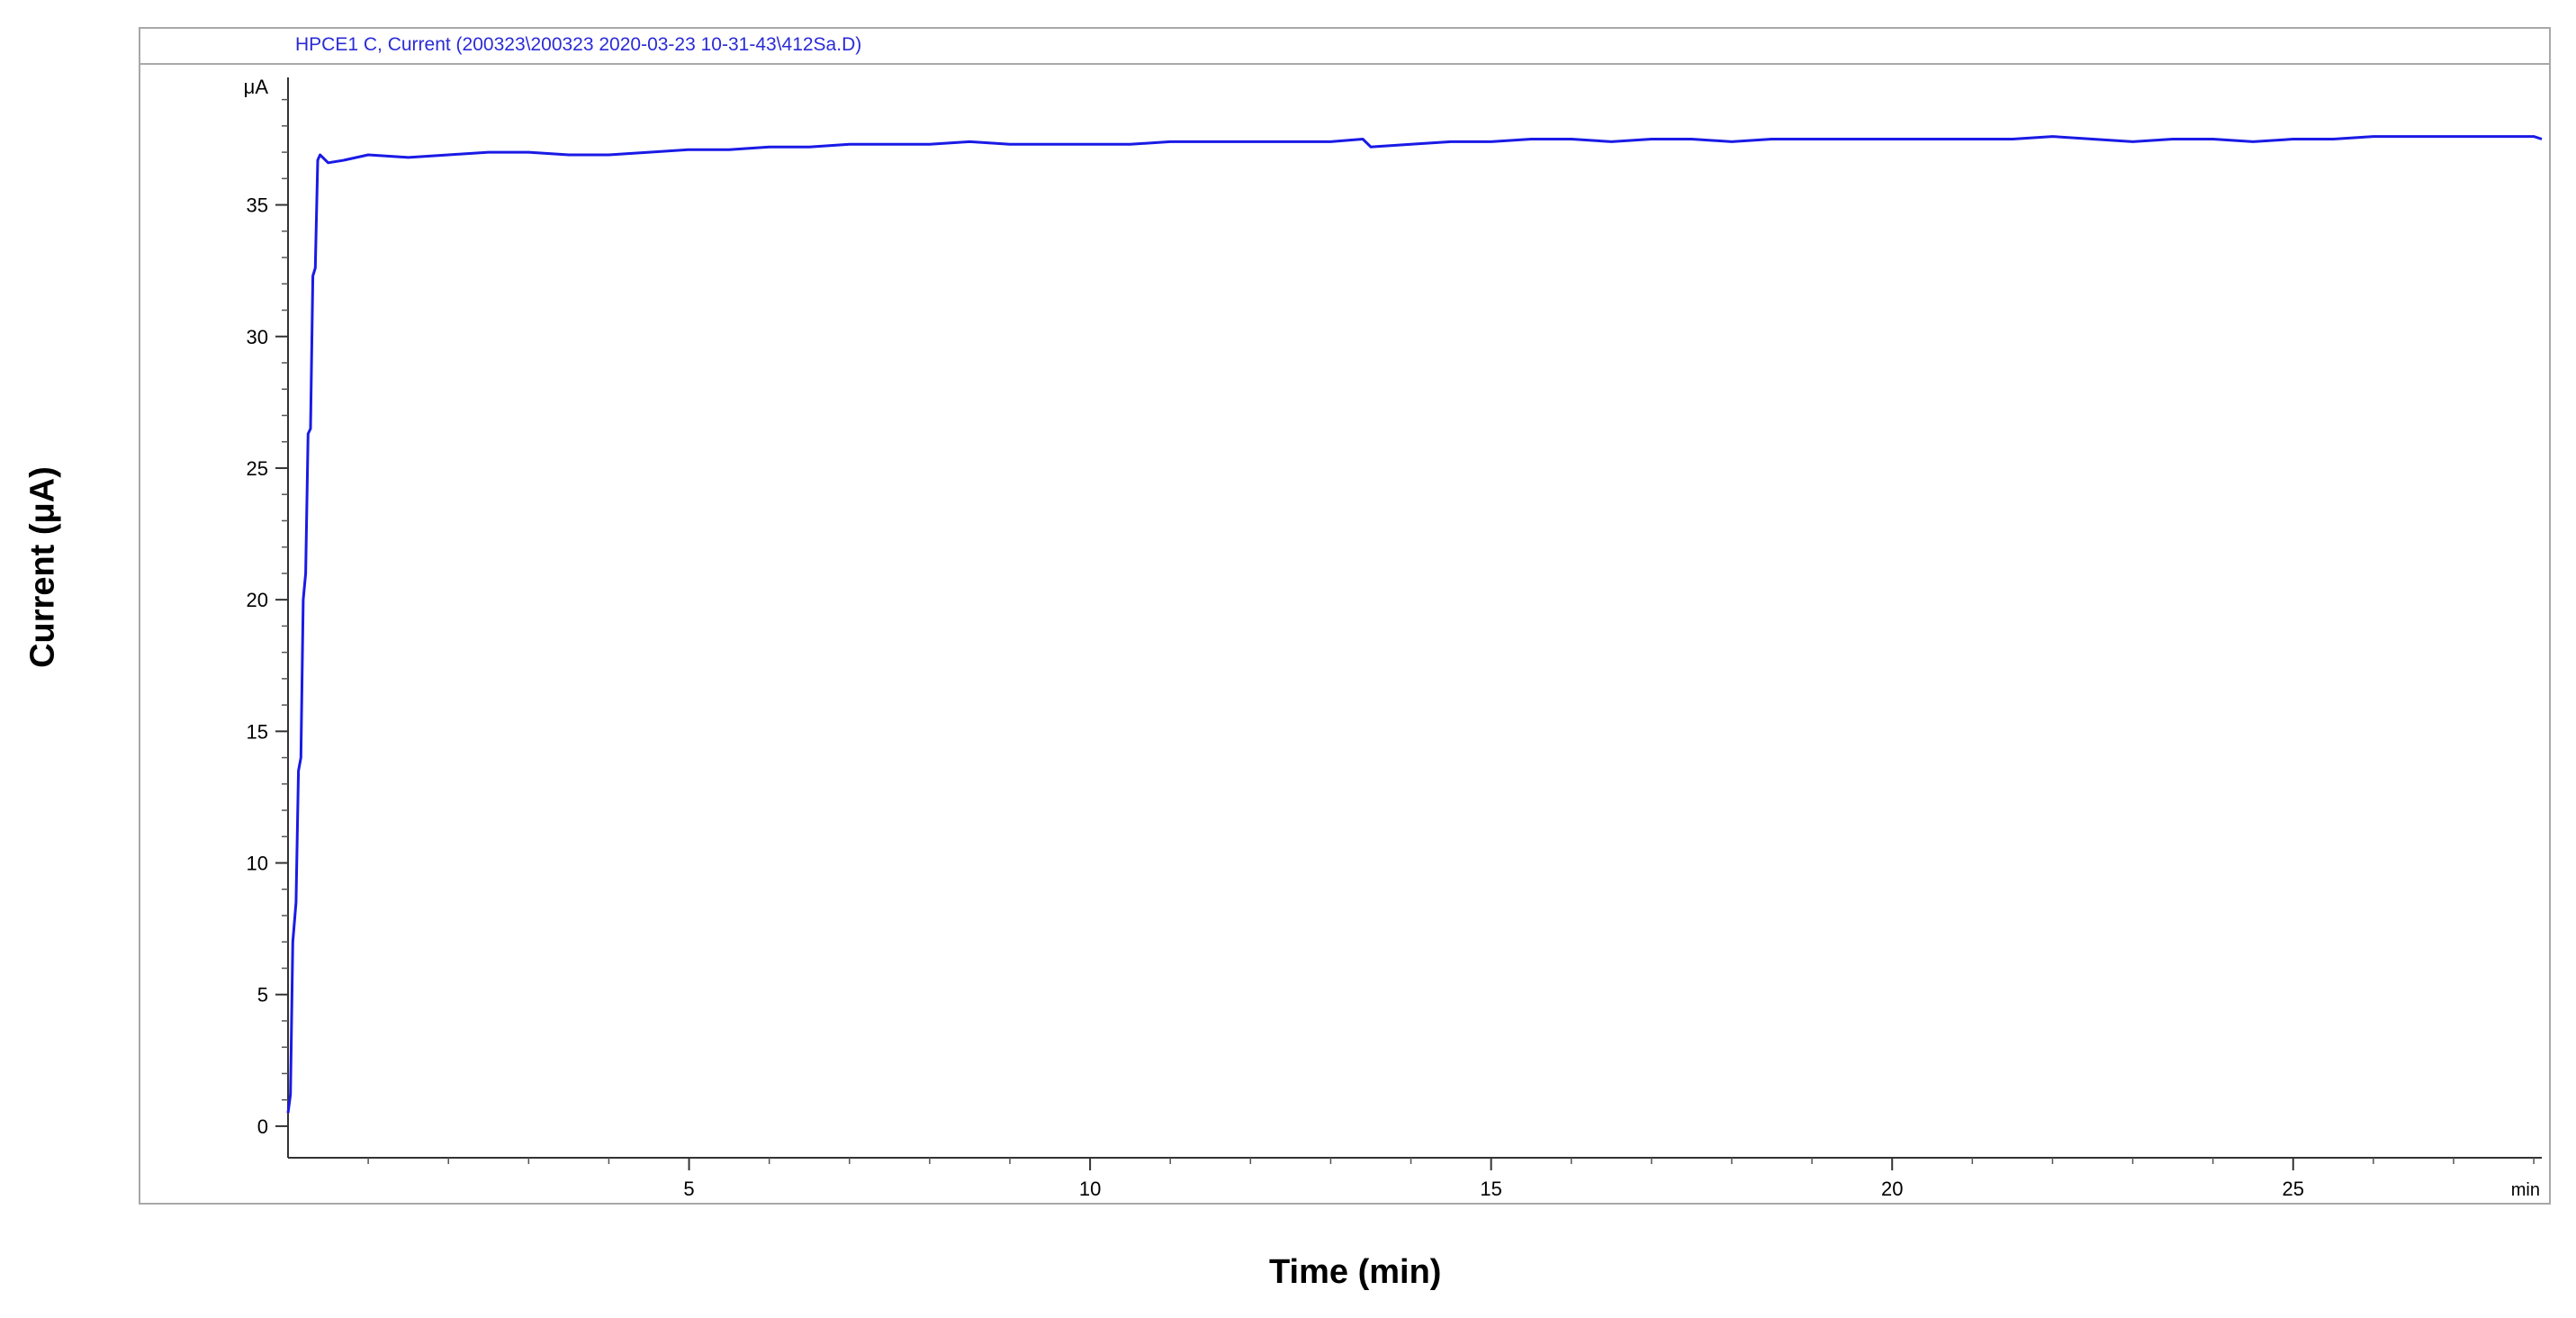 This screenshot has width=2576, height=1318. Describe the element at coordinates (1892, 1189) in the screenshot. I see `x-tick-label: 20` at that location.